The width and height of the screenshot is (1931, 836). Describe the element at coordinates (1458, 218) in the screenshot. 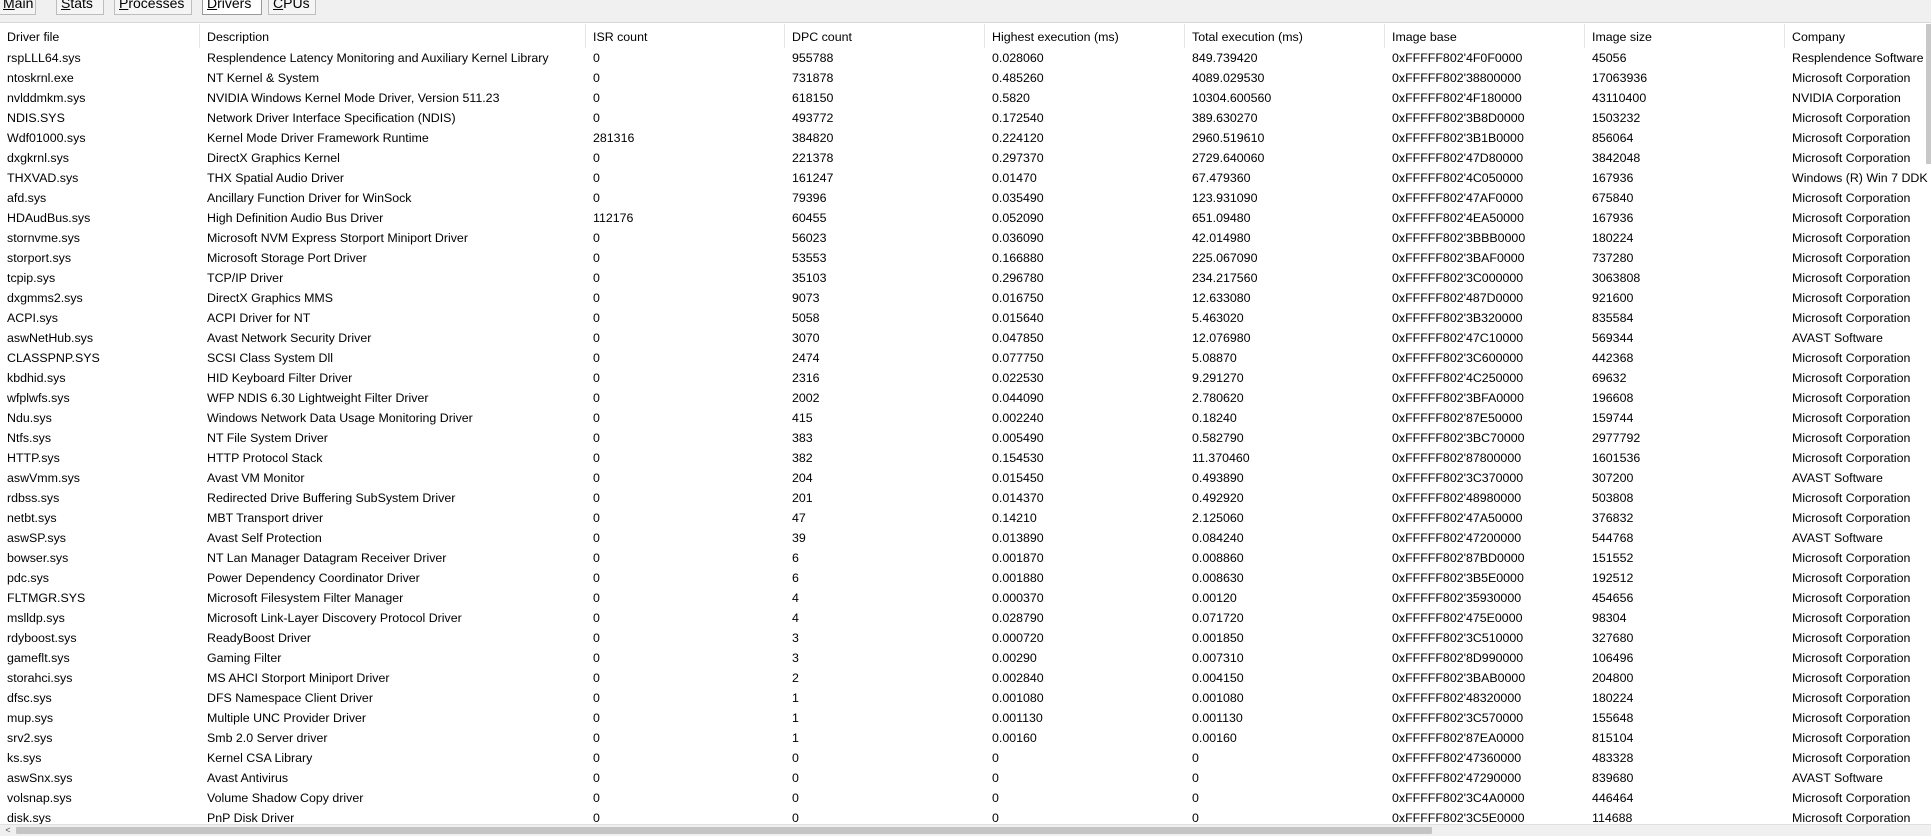

I see `cell-image-base: 0xFFFFF802'4EA50000` at that location.